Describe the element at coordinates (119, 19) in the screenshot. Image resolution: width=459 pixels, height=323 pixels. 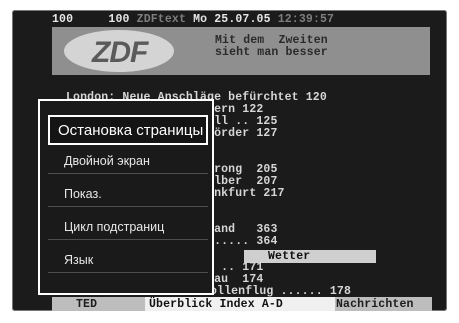
I see `header-page2: 100` at that location.